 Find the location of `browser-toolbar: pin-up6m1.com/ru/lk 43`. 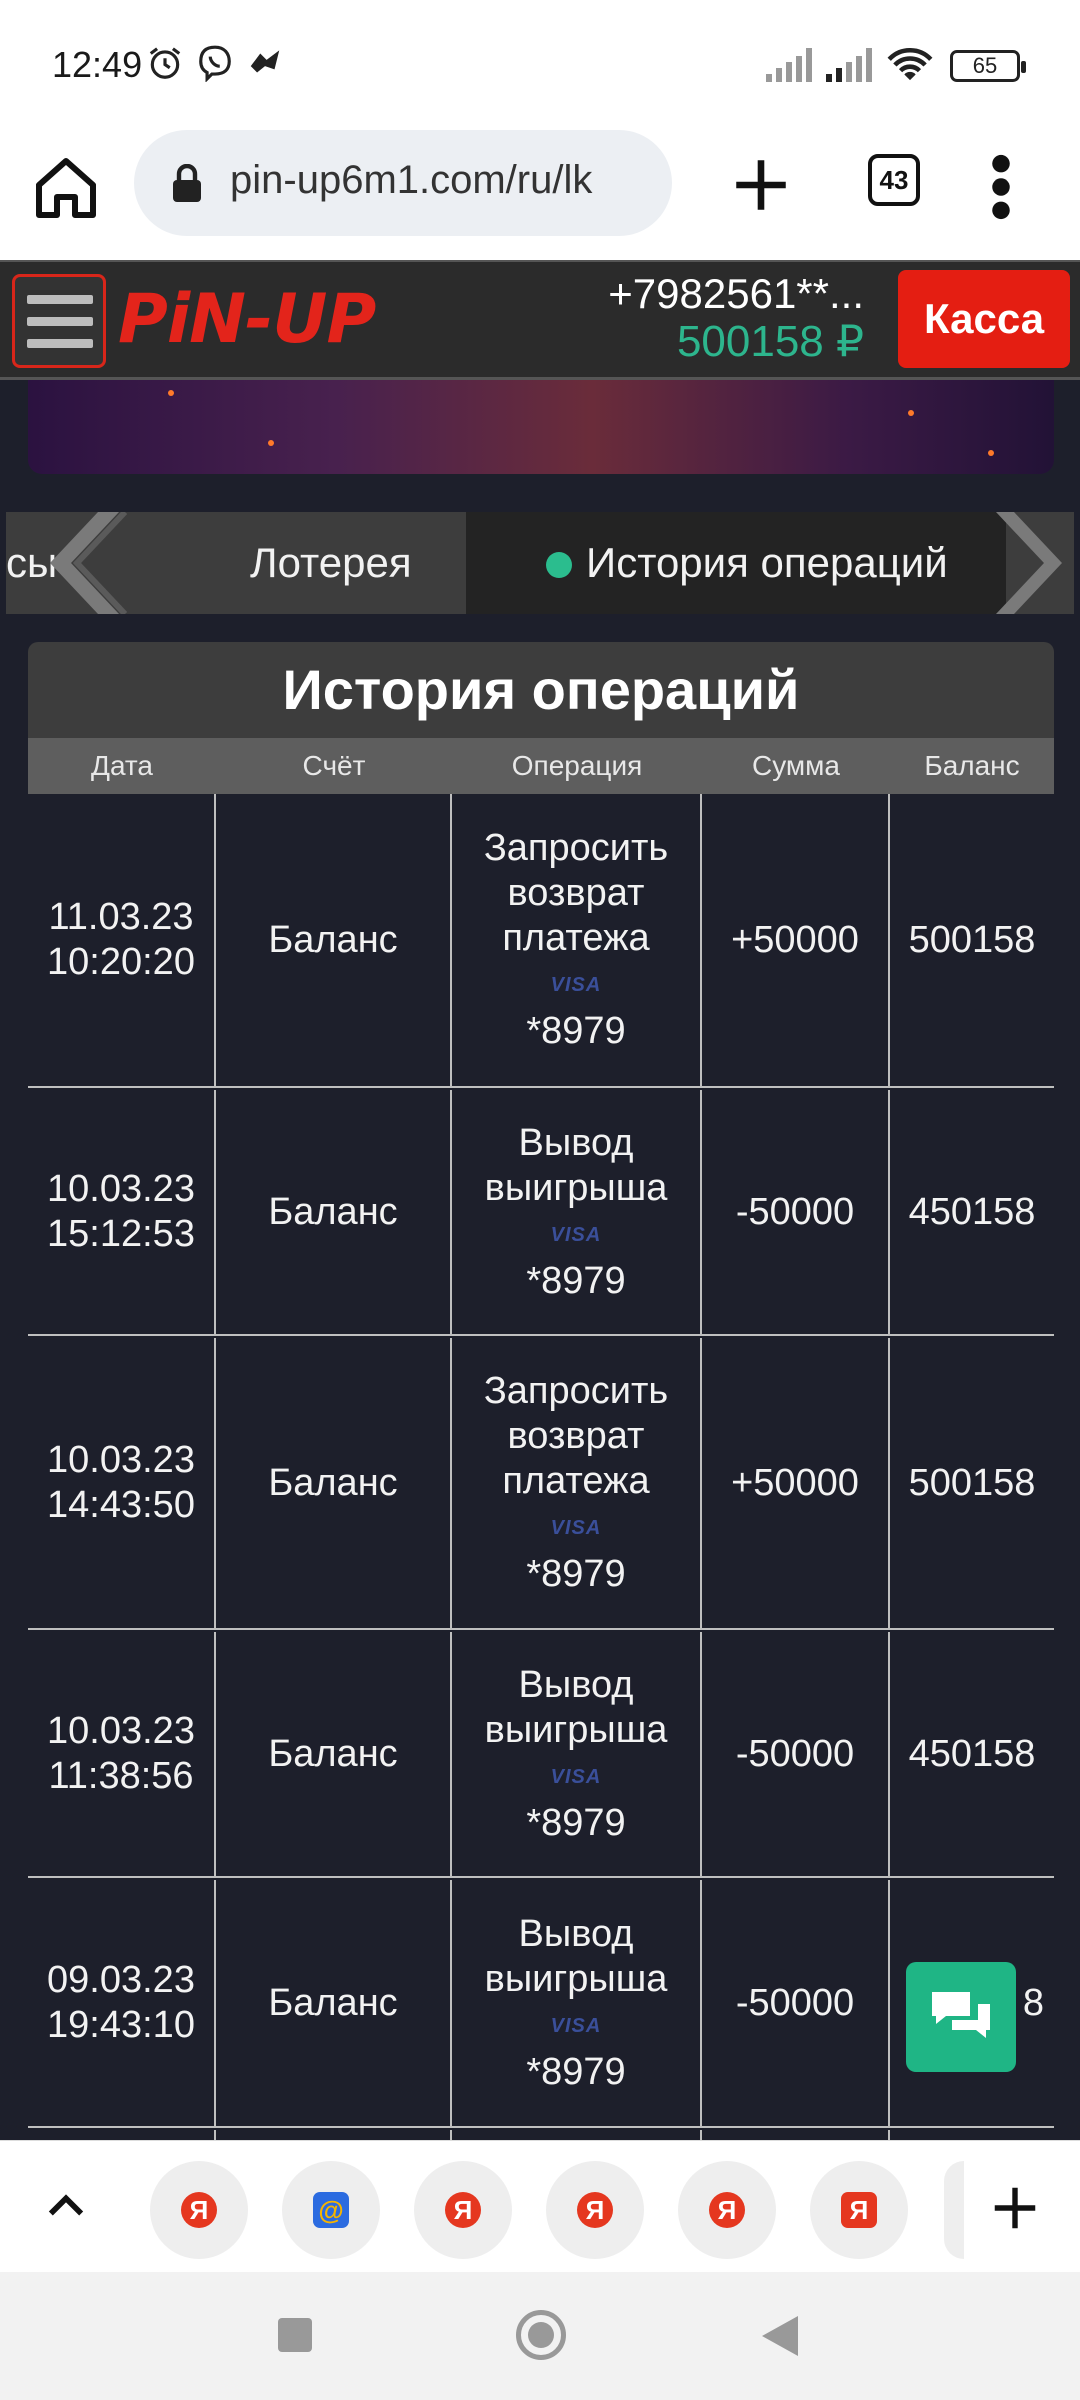

browser-toolbar: pin-up6m1.com/ru/lk 43 is located at coordinates (540, 195).